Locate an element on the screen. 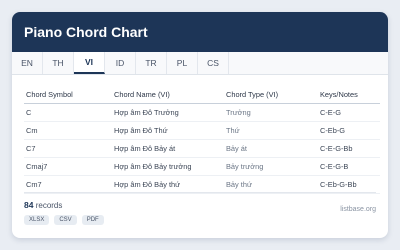 This screenshot has height=250, width=400. cell-chord-type: Bảy át is located at coordinates (271, 148).